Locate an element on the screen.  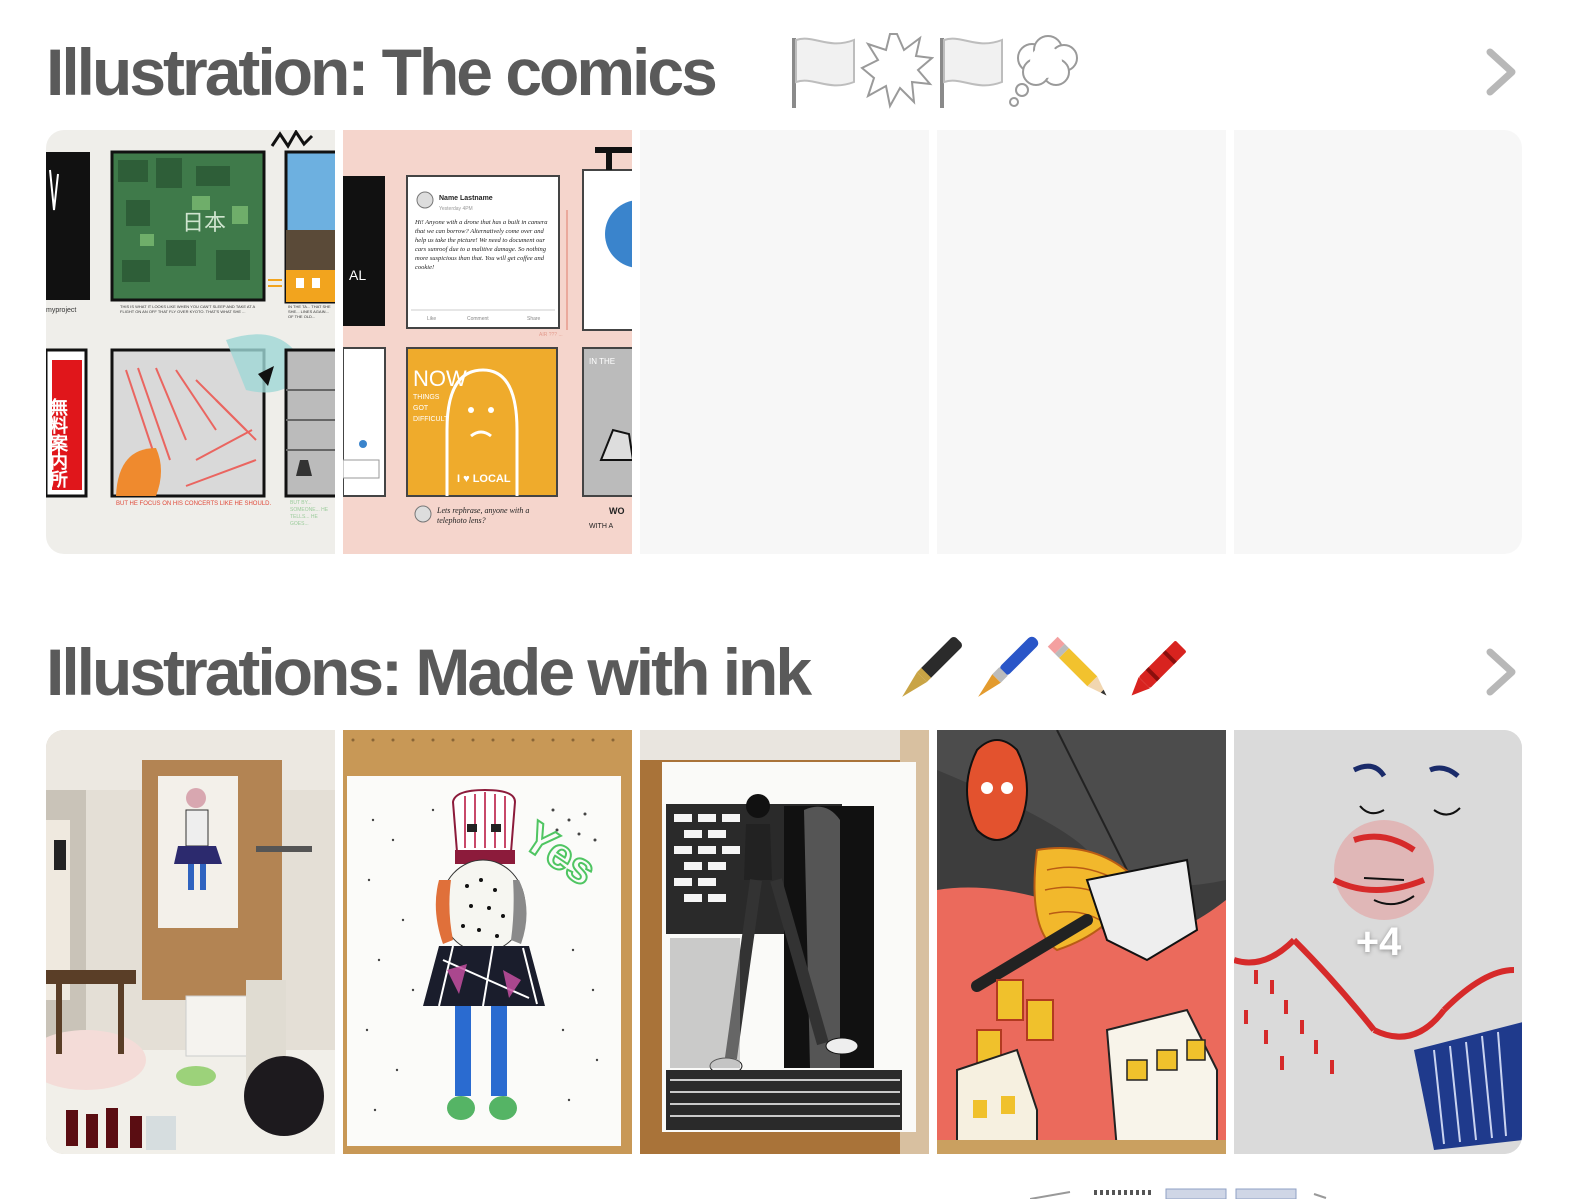
next-row-peek is located at coordinates (1178, 1193).